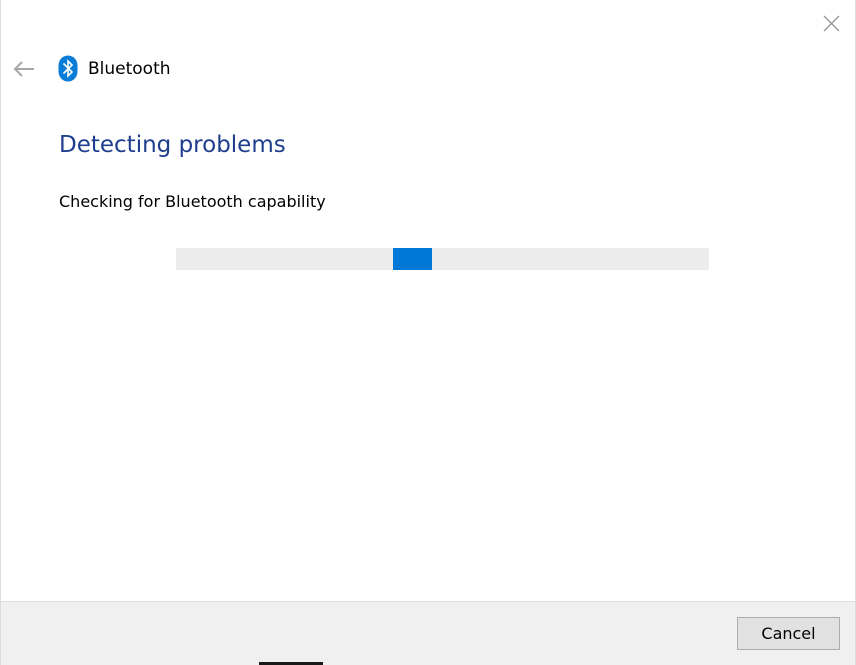 This screenshot has height=665, width=856. Describe the element at coordinates (412, 259) in the screenshot. I see `progress-indicator` at that location.